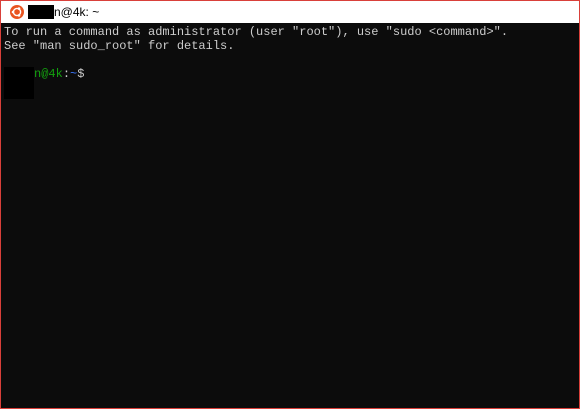 The height and width of the screenshot is (409, 580). Describe the element at coordinates (17, 12) in the screenshot. I see `ubuntu-logo-icon` at that location.